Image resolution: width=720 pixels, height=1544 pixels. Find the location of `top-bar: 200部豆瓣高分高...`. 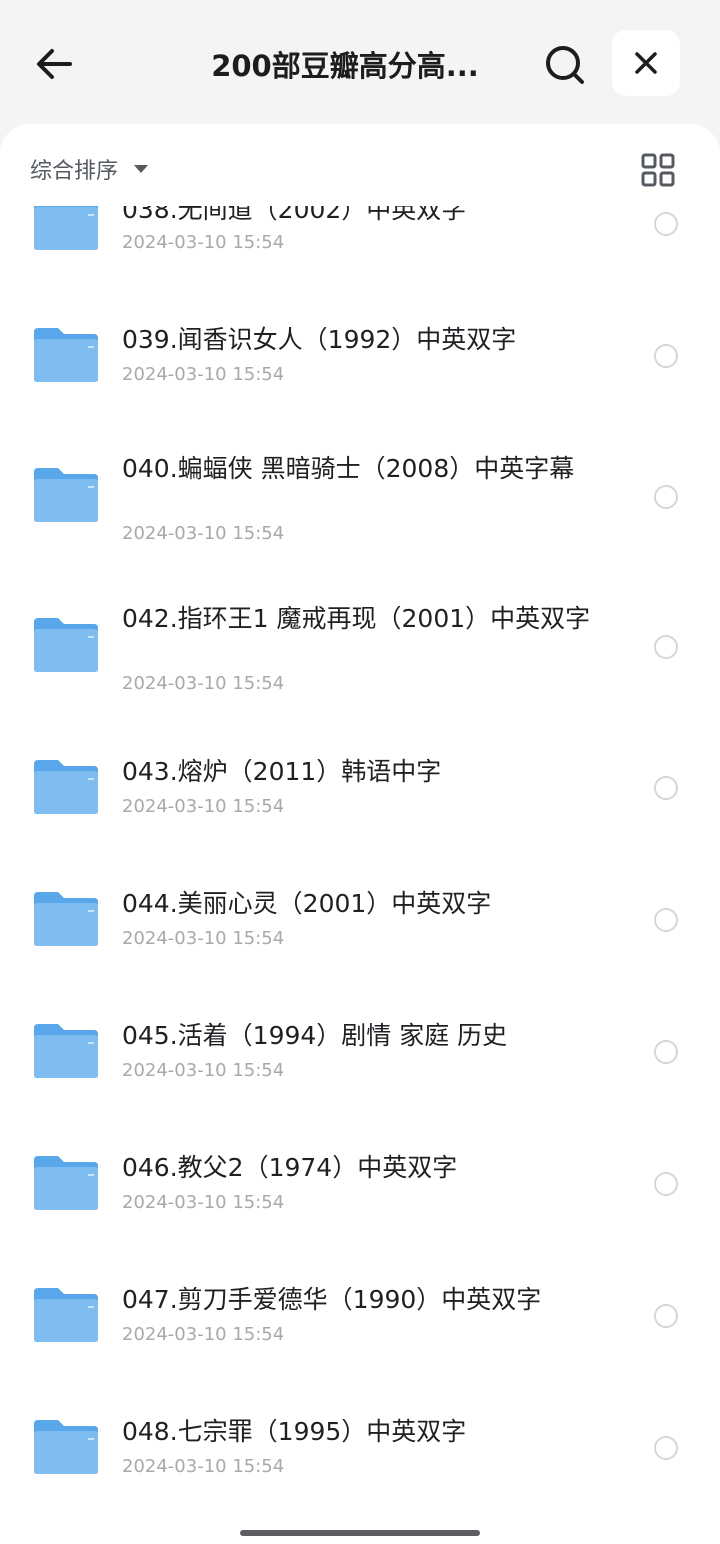

top-bar: 200部豆瓣高分高... is located at coordinates (360, 62).